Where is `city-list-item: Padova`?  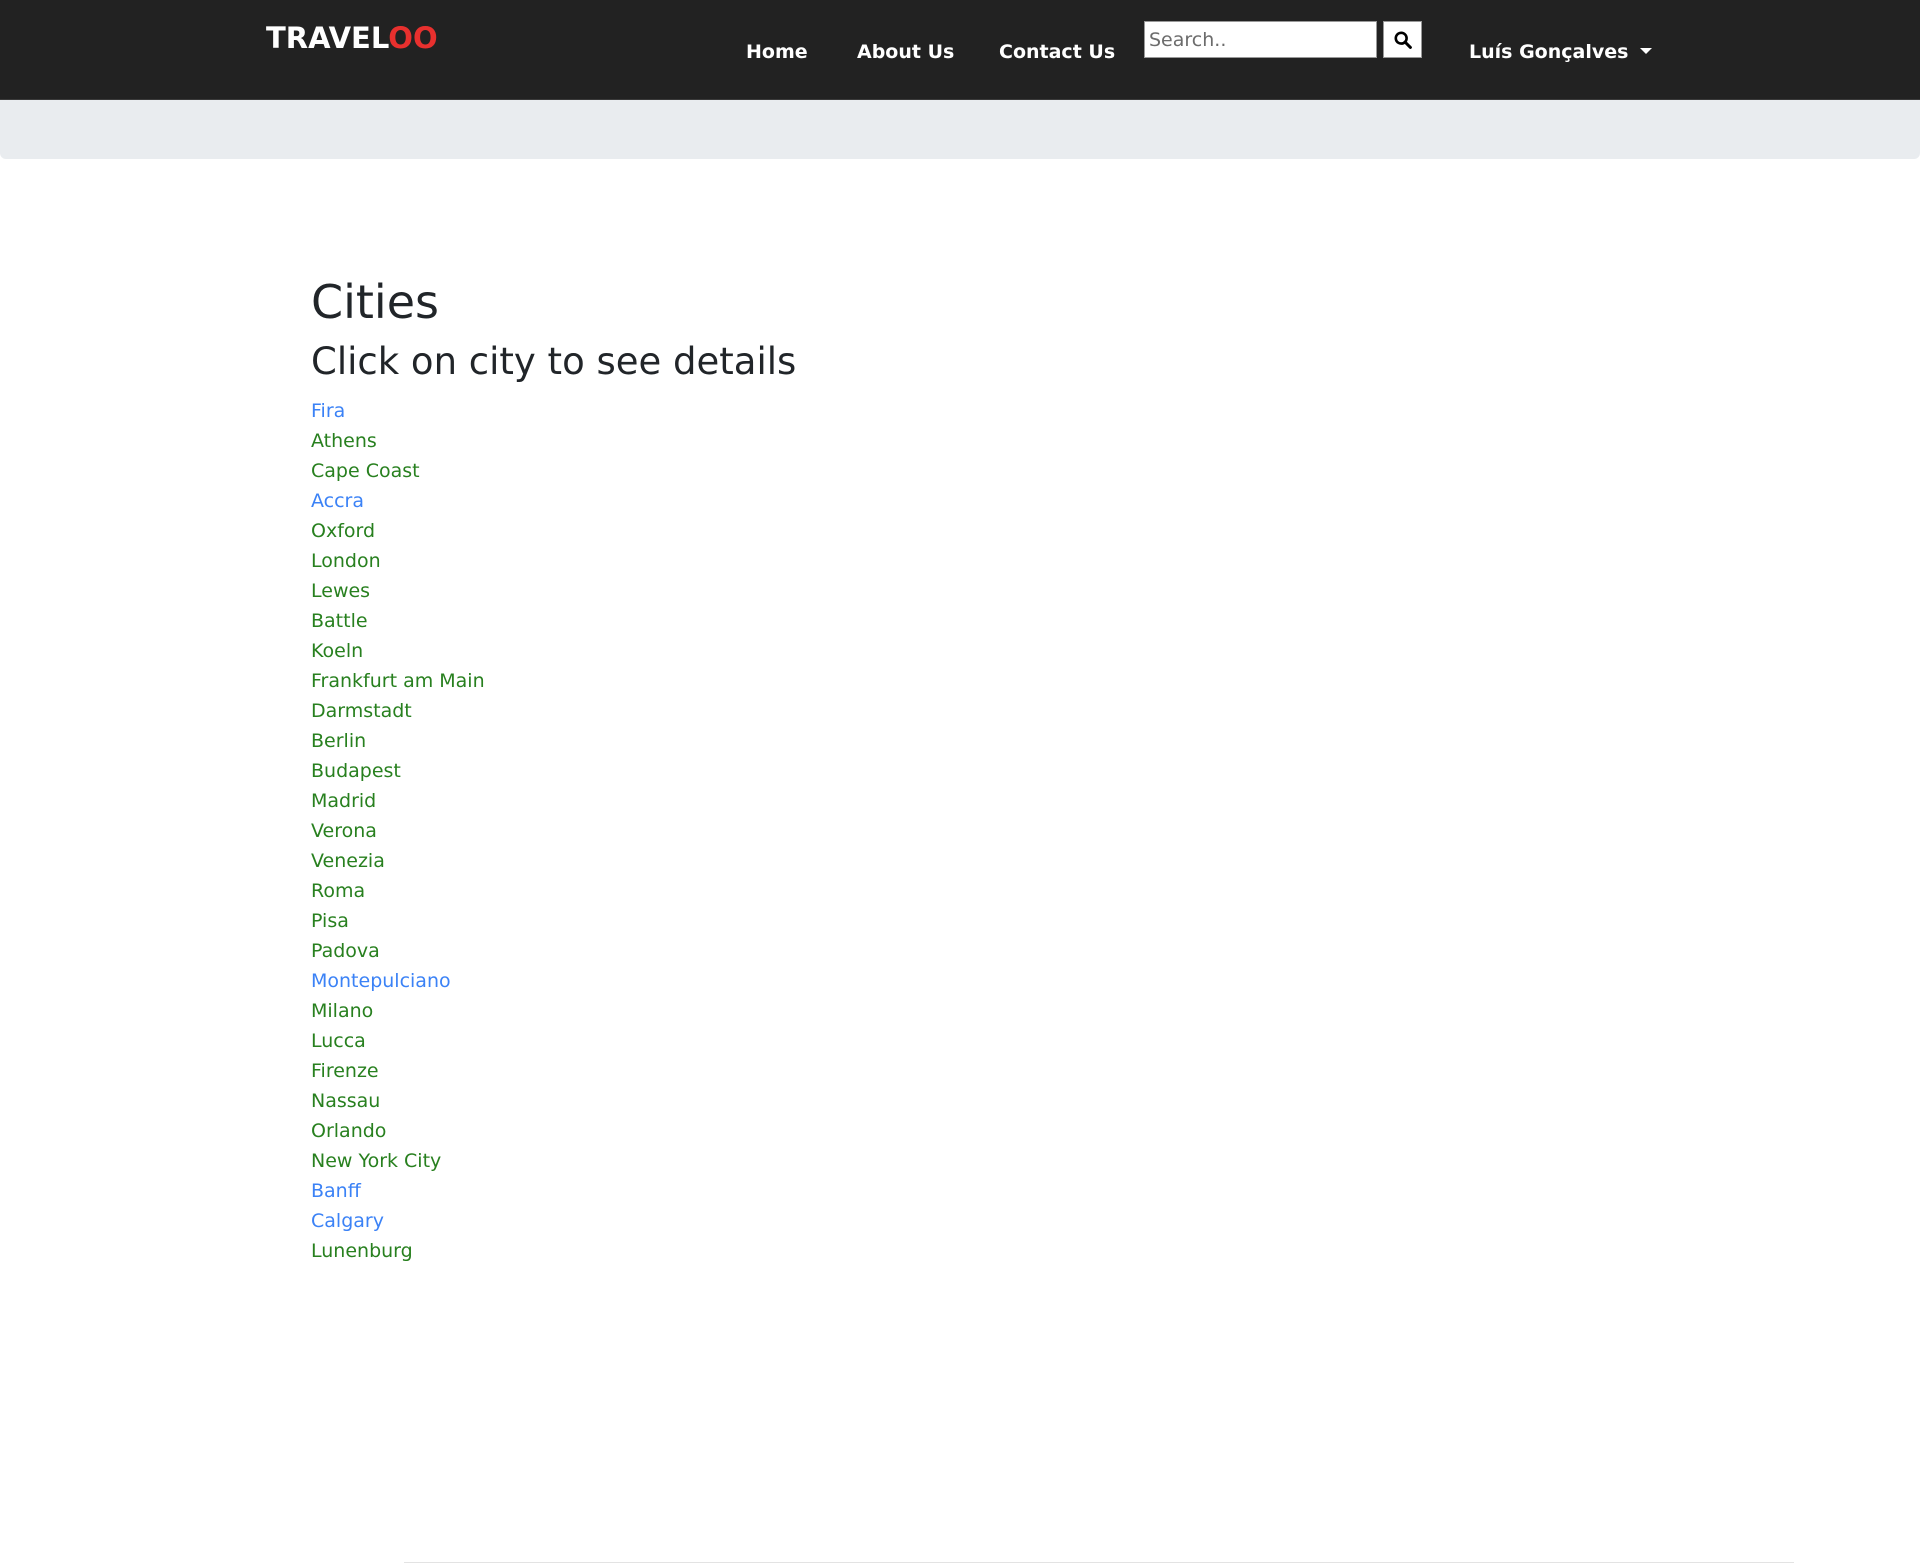 city-list-item: Padova is located at coordinates (911, 951).